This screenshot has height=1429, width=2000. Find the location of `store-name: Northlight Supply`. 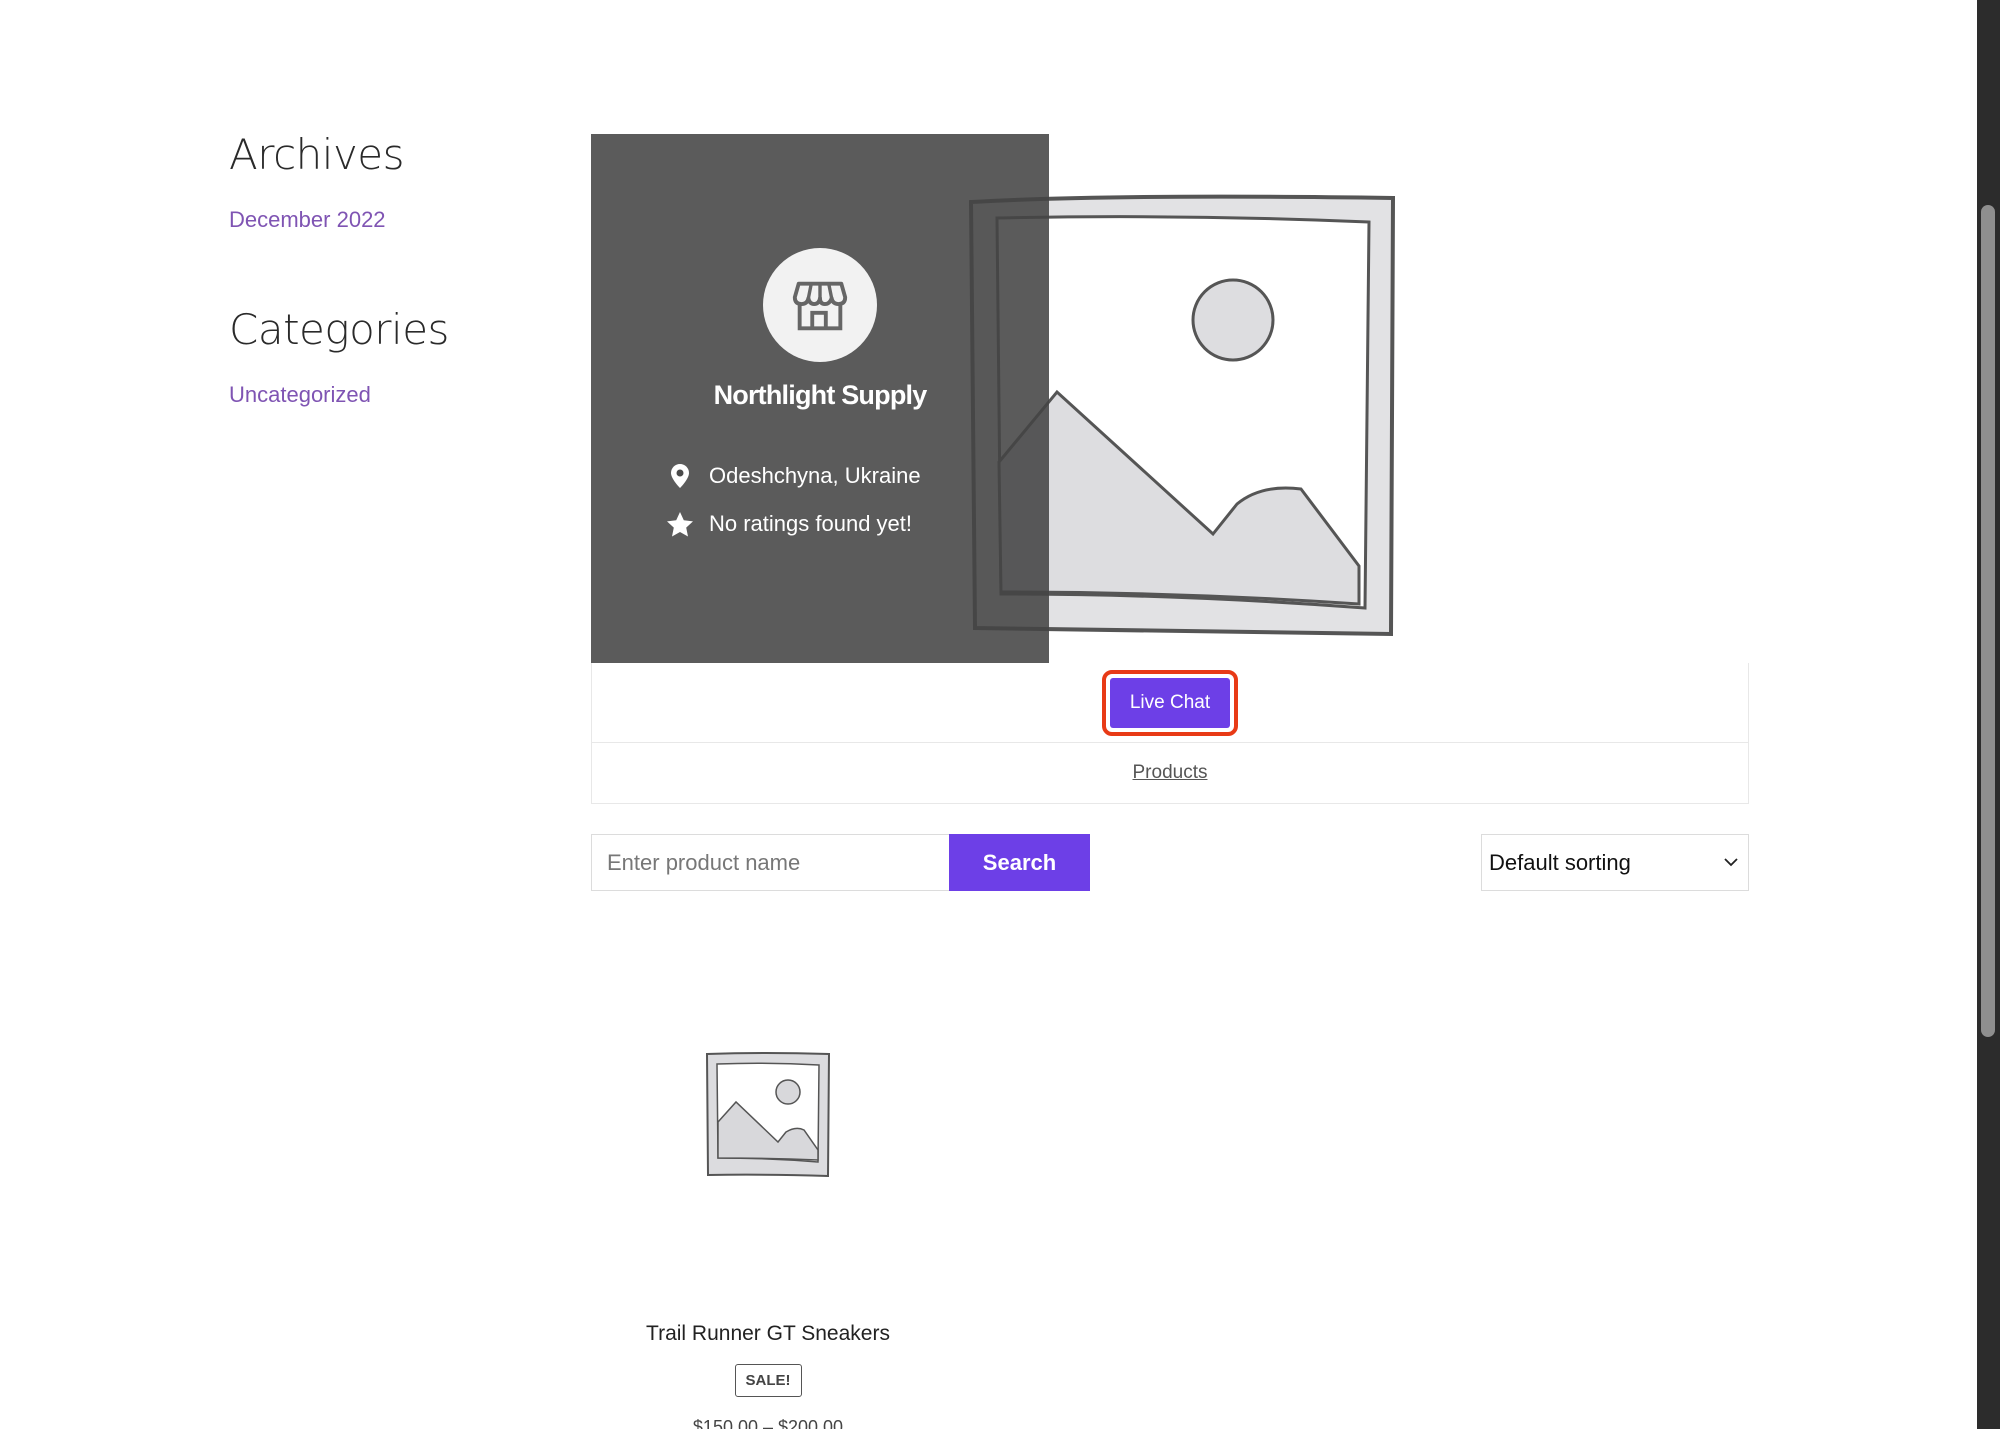

store-name: Northlight Supply is located at coordinates (820, 395).